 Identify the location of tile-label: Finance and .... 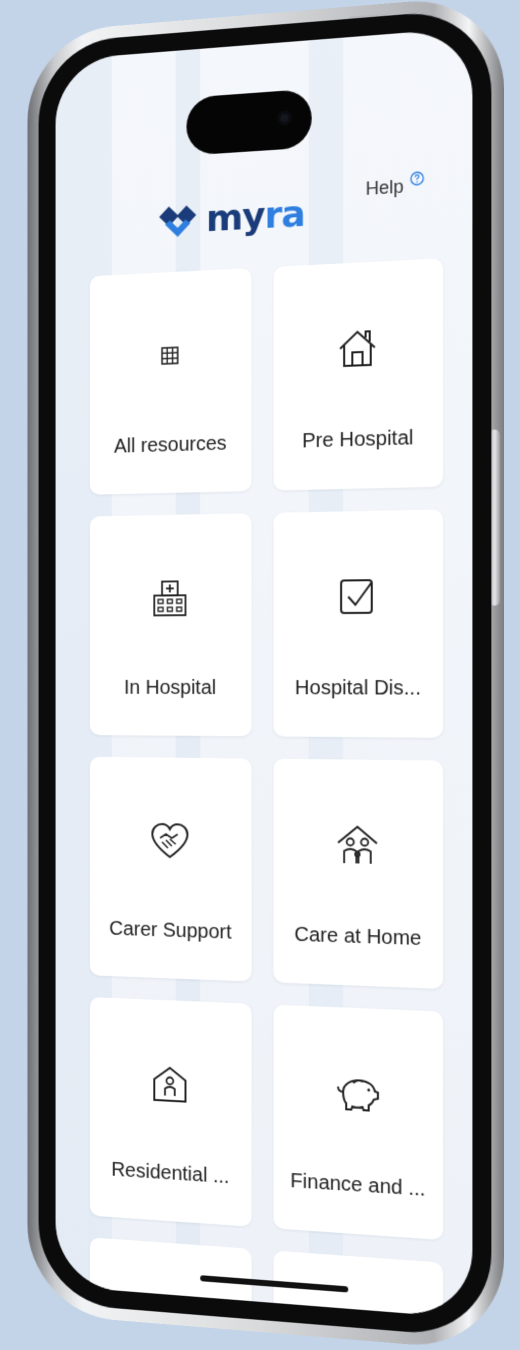
(358, 1185).